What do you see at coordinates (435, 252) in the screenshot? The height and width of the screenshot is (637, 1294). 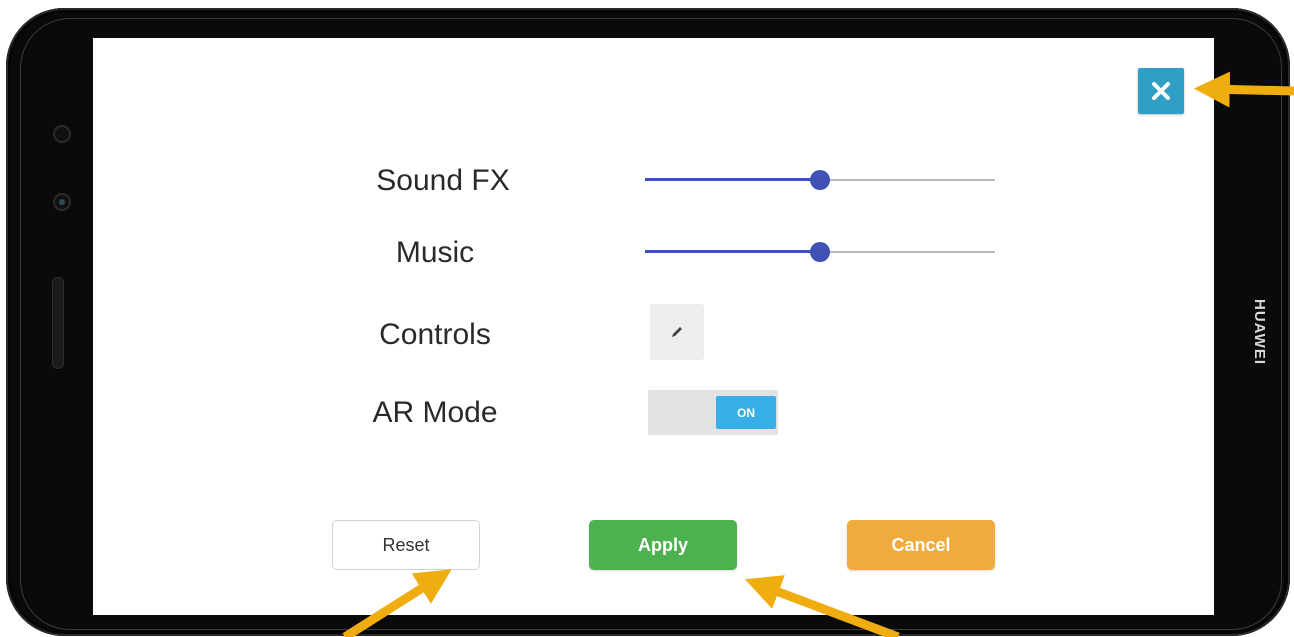 I see `music-label: Music` at bounding box center [435, 252].